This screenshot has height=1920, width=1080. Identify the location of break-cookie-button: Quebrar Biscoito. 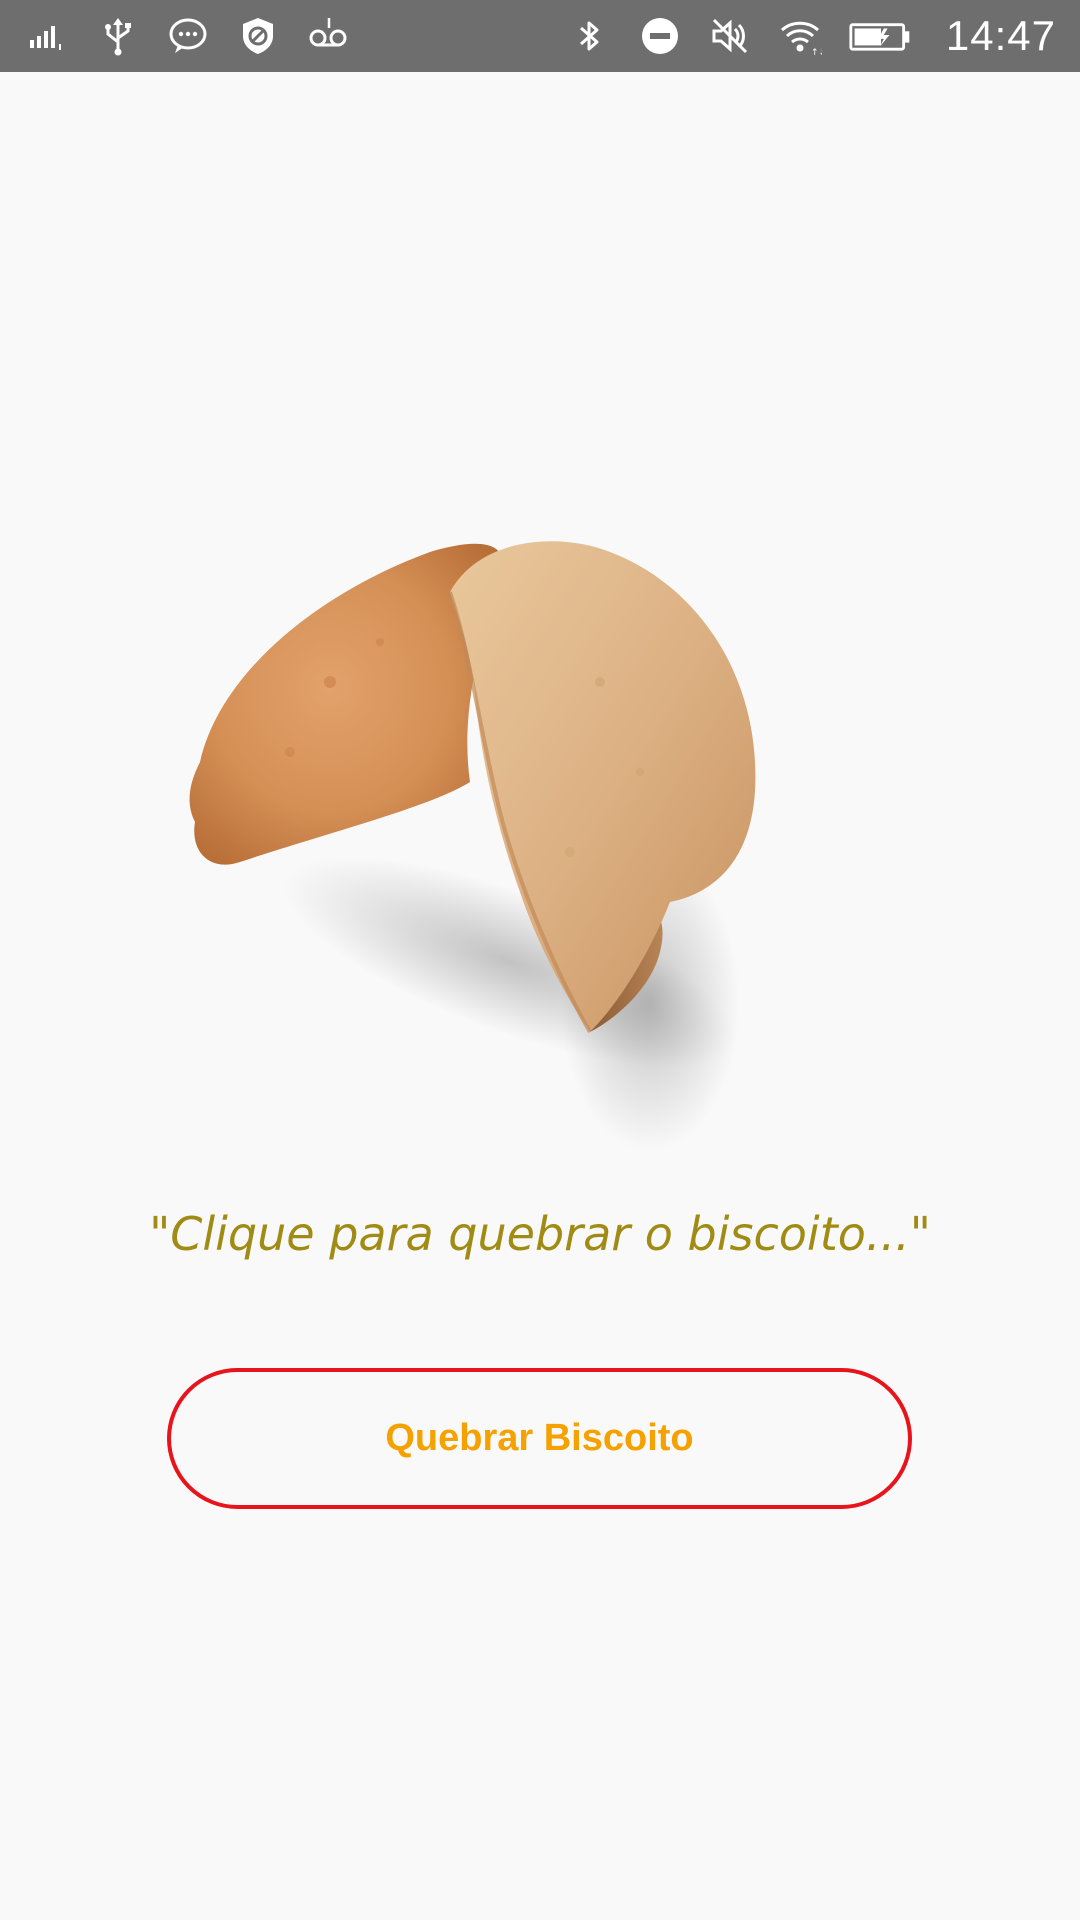
(539, 1438).